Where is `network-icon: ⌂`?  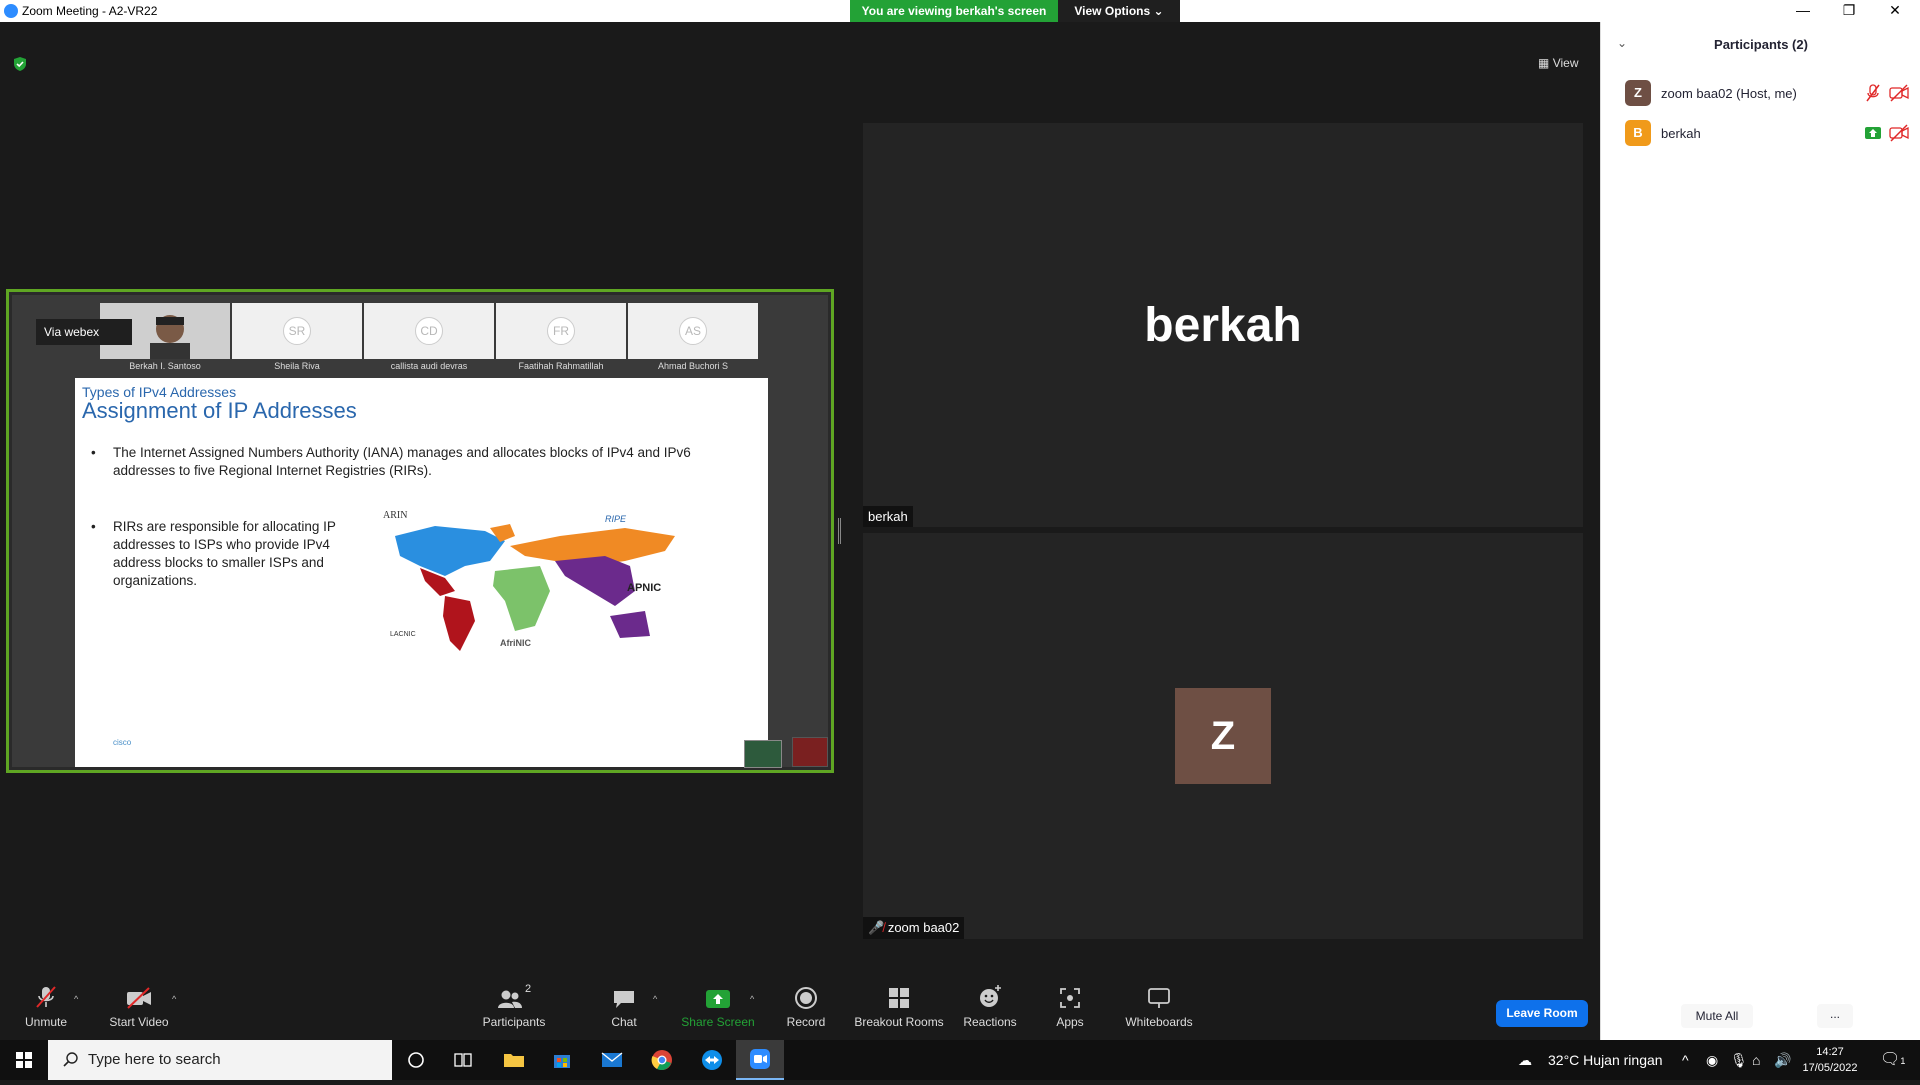 network-icon: ⌂ is located at coordinates (1756, 1060).